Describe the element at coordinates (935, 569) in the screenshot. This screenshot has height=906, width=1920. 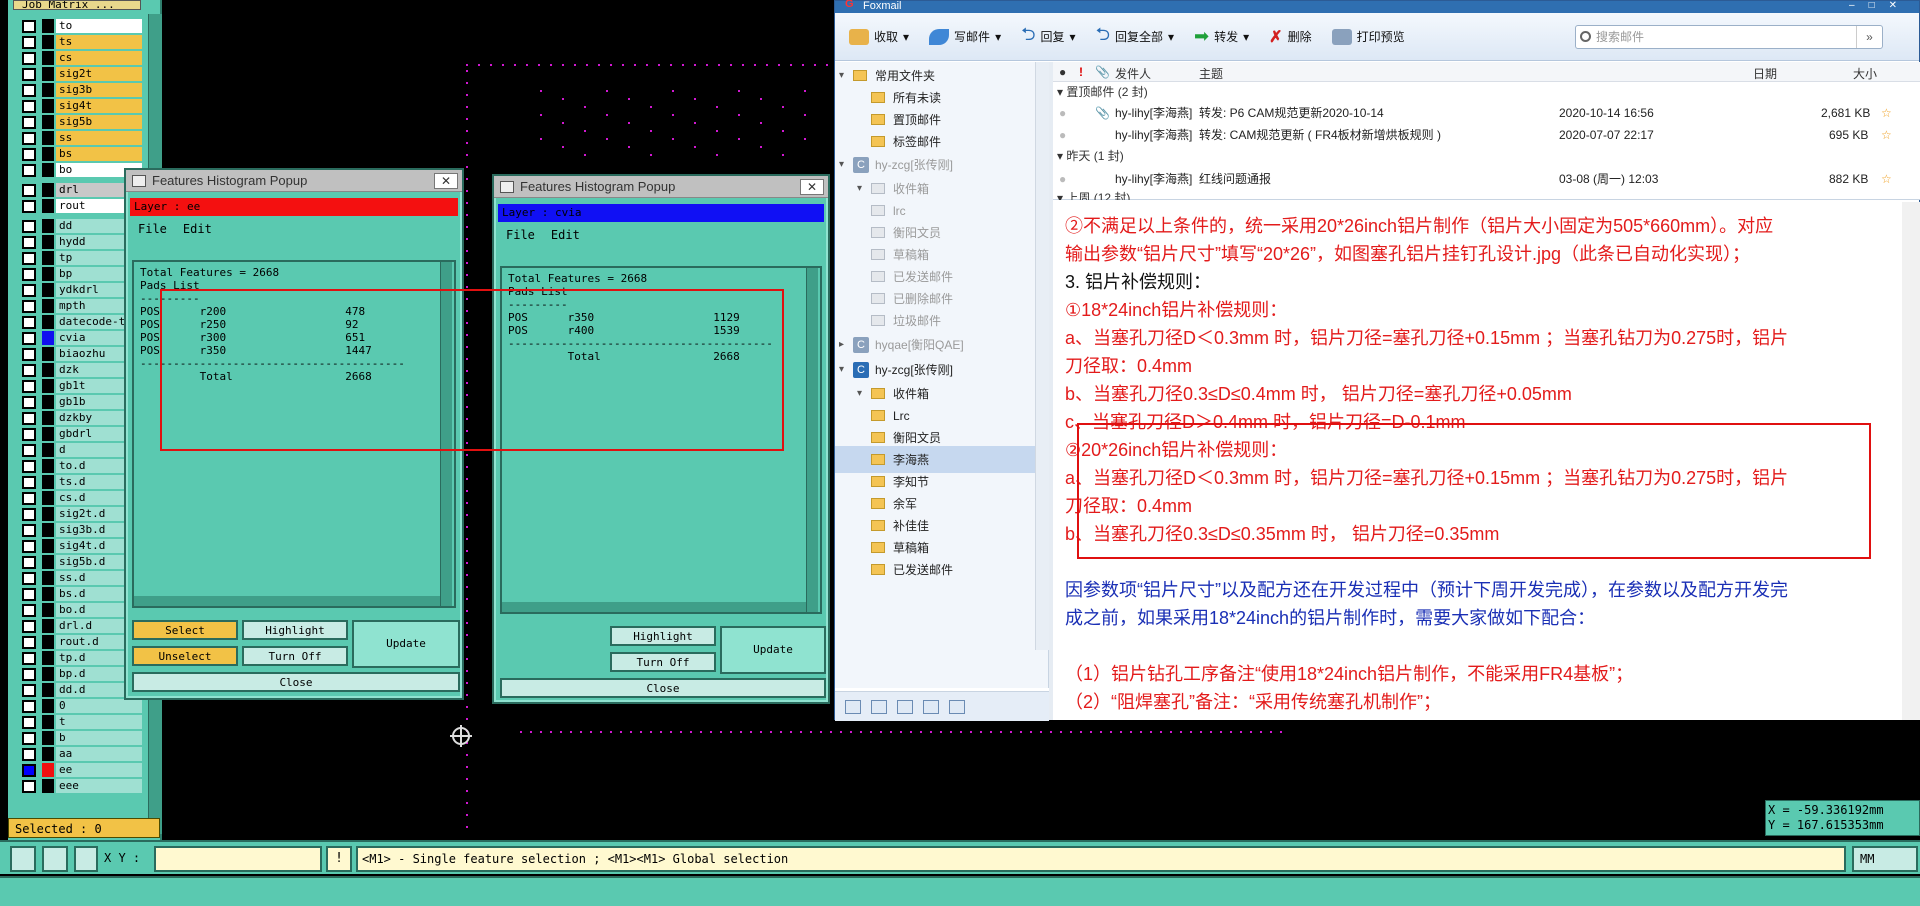
I see `folder-item: 已发送邮件` at that location.